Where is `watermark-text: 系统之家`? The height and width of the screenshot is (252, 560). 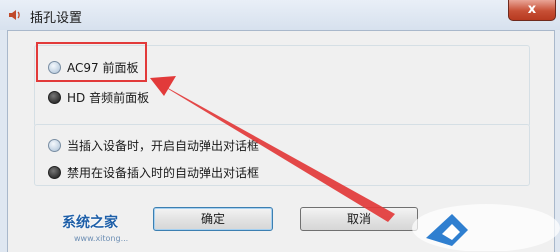
watermark-text: 系统之家 is located at coordinates (90, 223).